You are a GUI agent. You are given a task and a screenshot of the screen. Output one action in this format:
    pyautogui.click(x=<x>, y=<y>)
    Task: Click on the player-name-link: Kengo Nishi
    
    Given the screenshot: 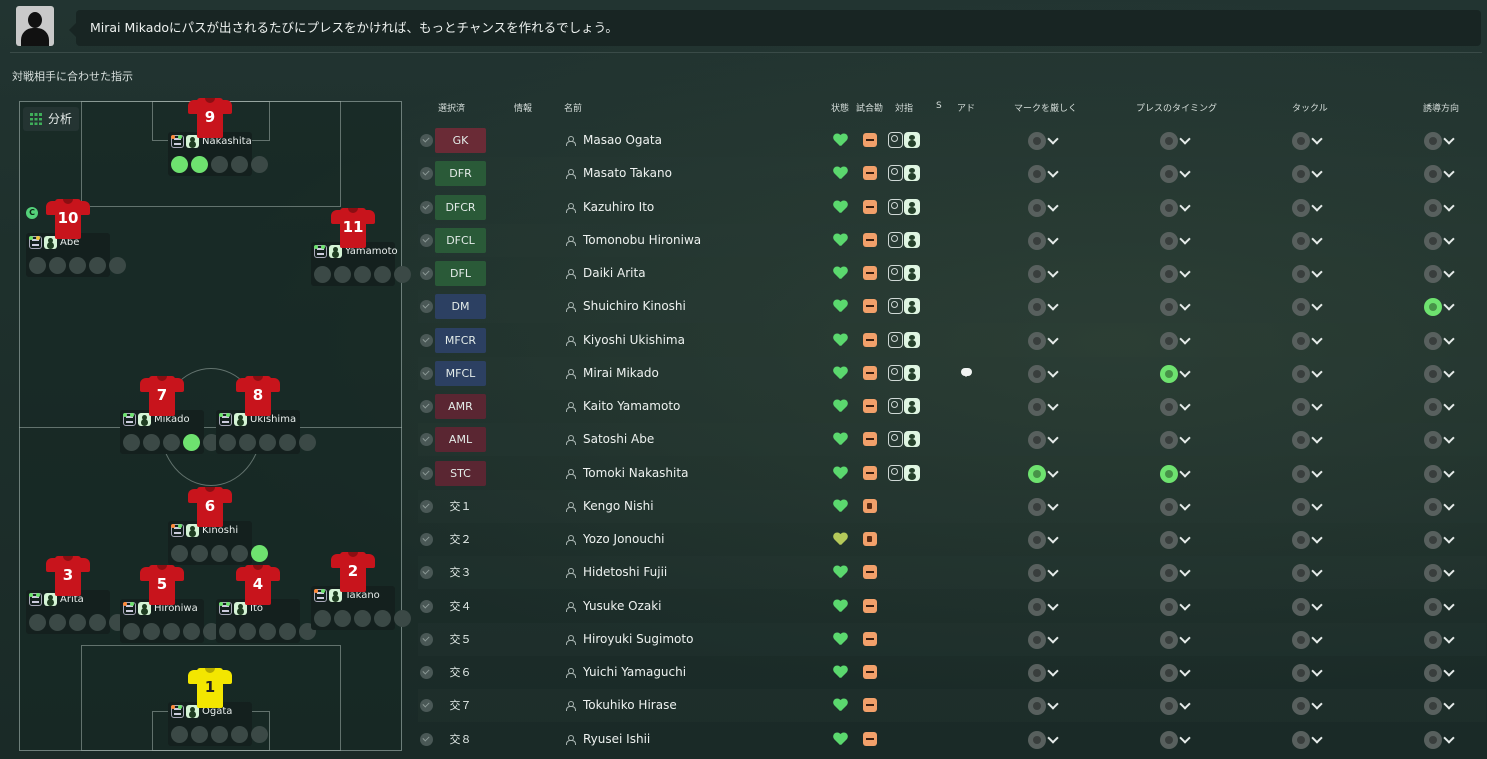 What is the action you would take?
    pyautogui.click(x=618, y=506)
    